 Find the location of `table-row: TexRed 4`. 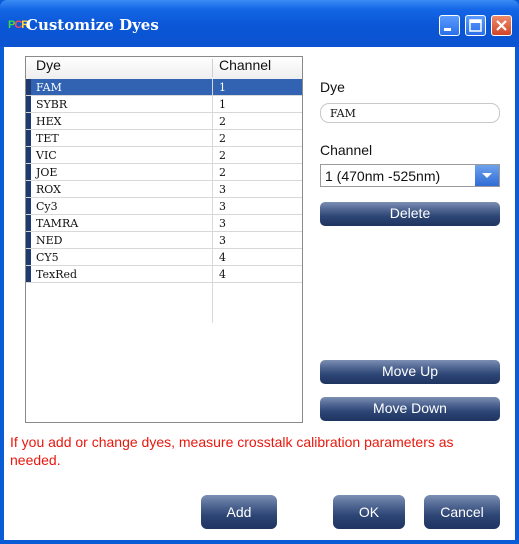

table-row: TexRed 4 is located at coordinates (164, 274).